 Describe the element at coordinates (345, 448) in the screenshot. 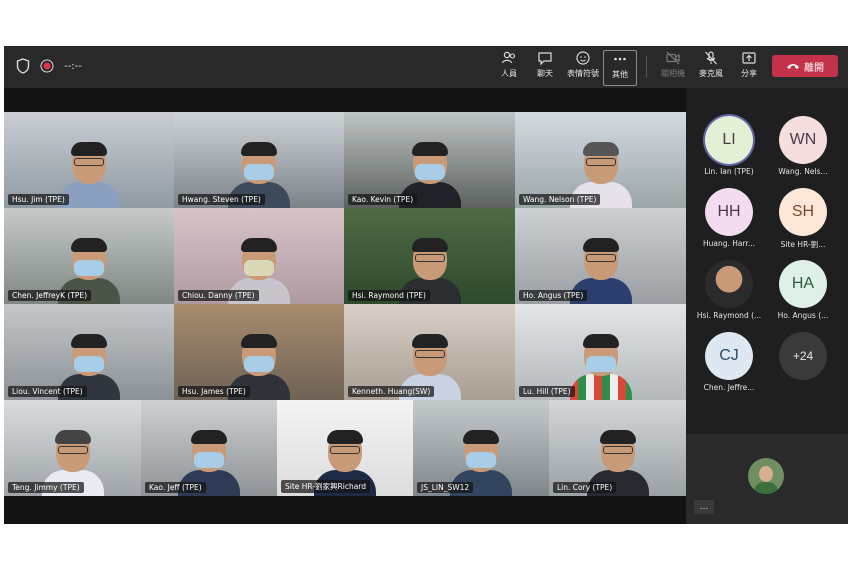

I see `video-tile: Site HR-劉家興Richard` at that location.